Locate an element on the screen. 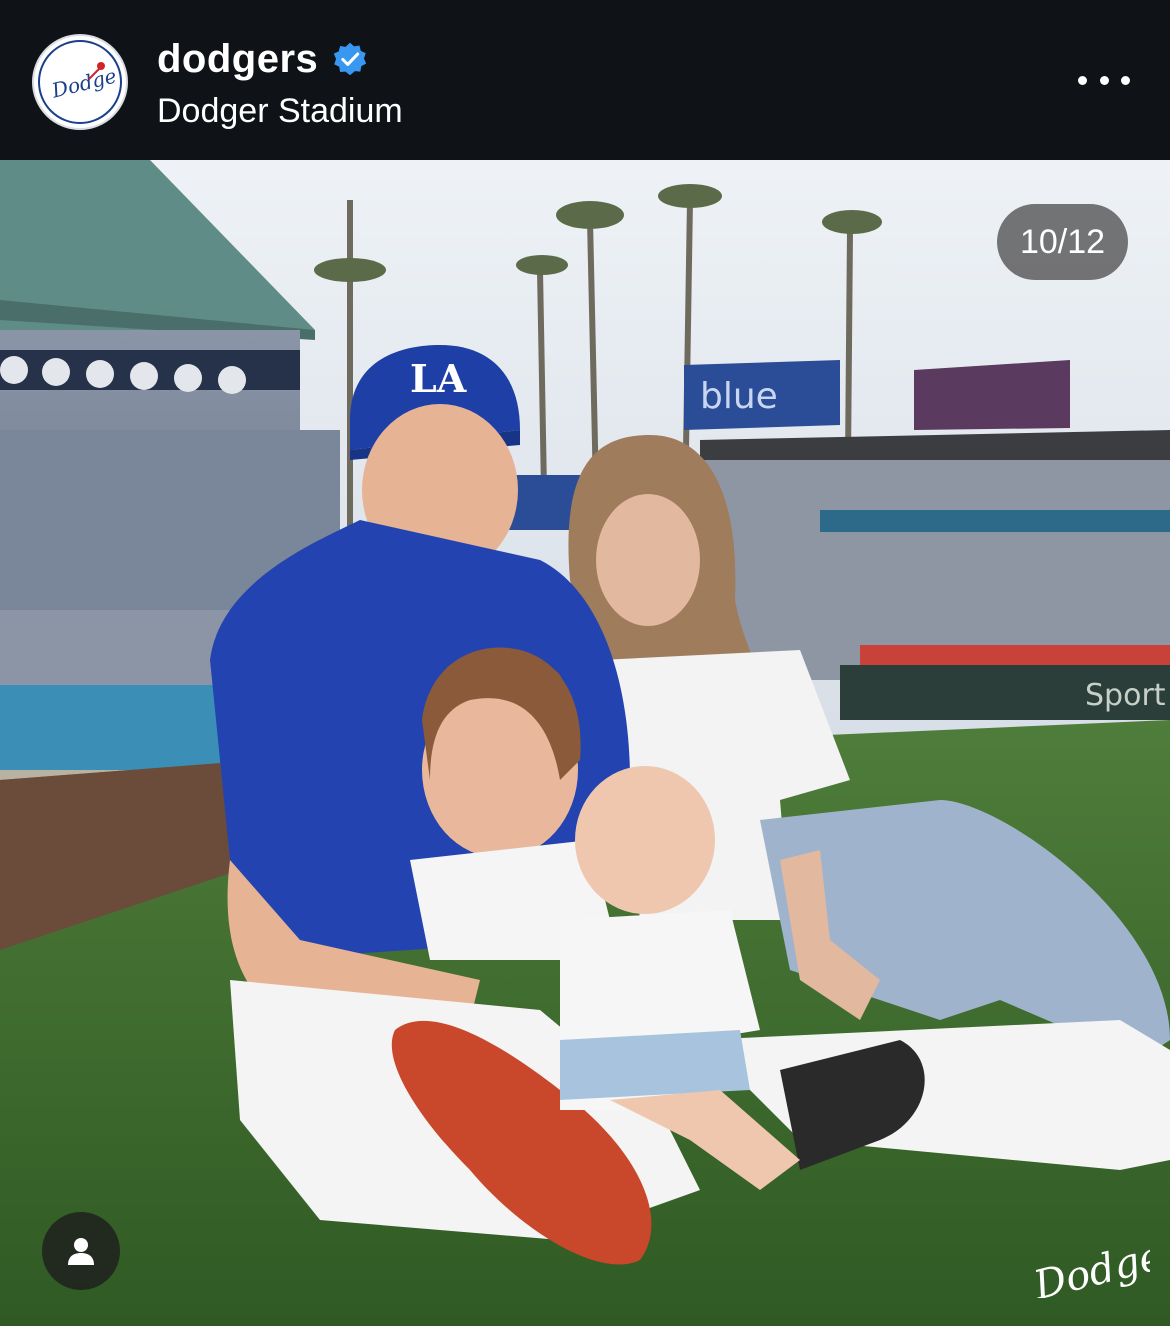 This screenshot has height=1326, width=1170. profile-avatar: Dodgers is located at coordinates (80, 82).